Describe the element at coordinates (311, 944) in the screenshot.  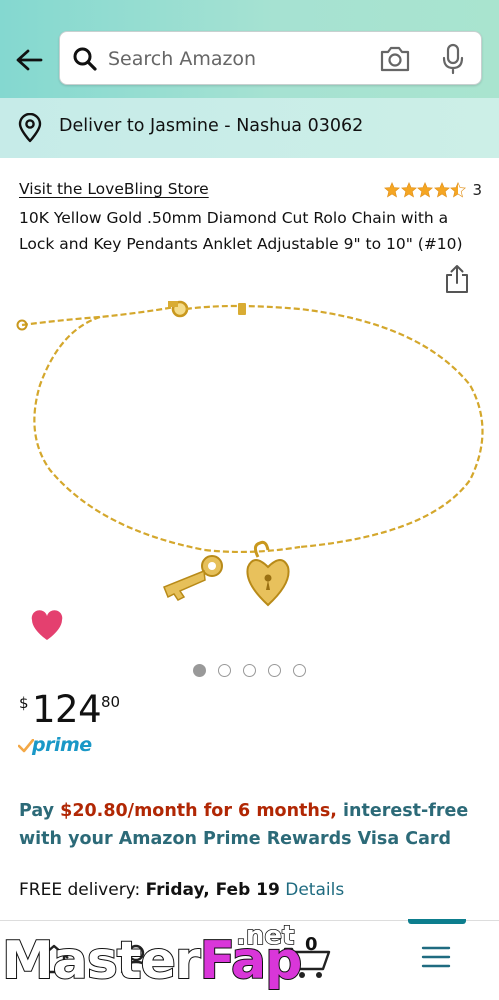
I see `cart-count: 0` at that location.